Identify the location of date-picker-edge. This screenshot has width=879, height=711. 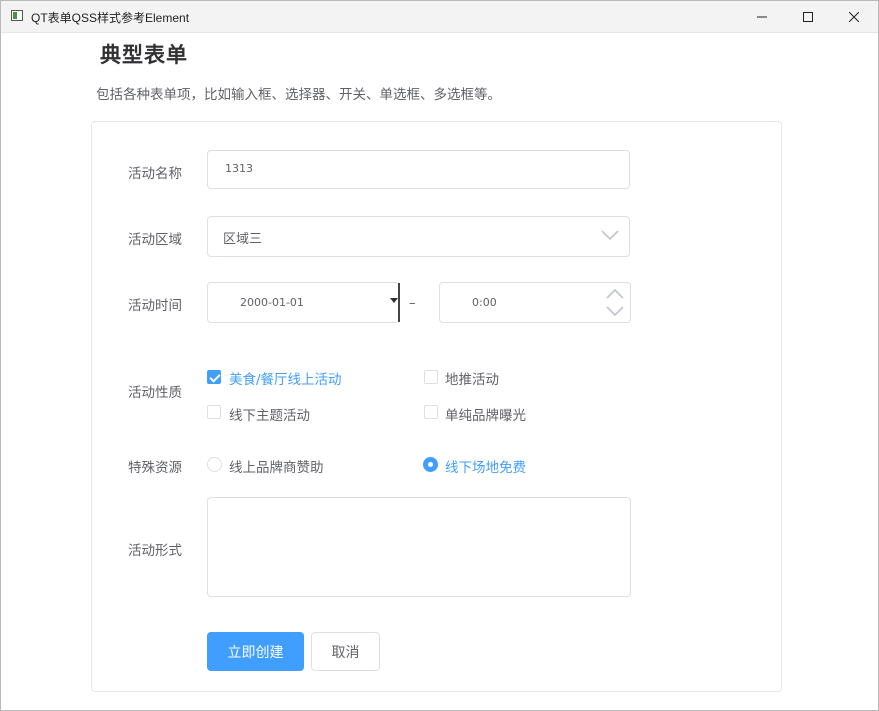
(399, 302).